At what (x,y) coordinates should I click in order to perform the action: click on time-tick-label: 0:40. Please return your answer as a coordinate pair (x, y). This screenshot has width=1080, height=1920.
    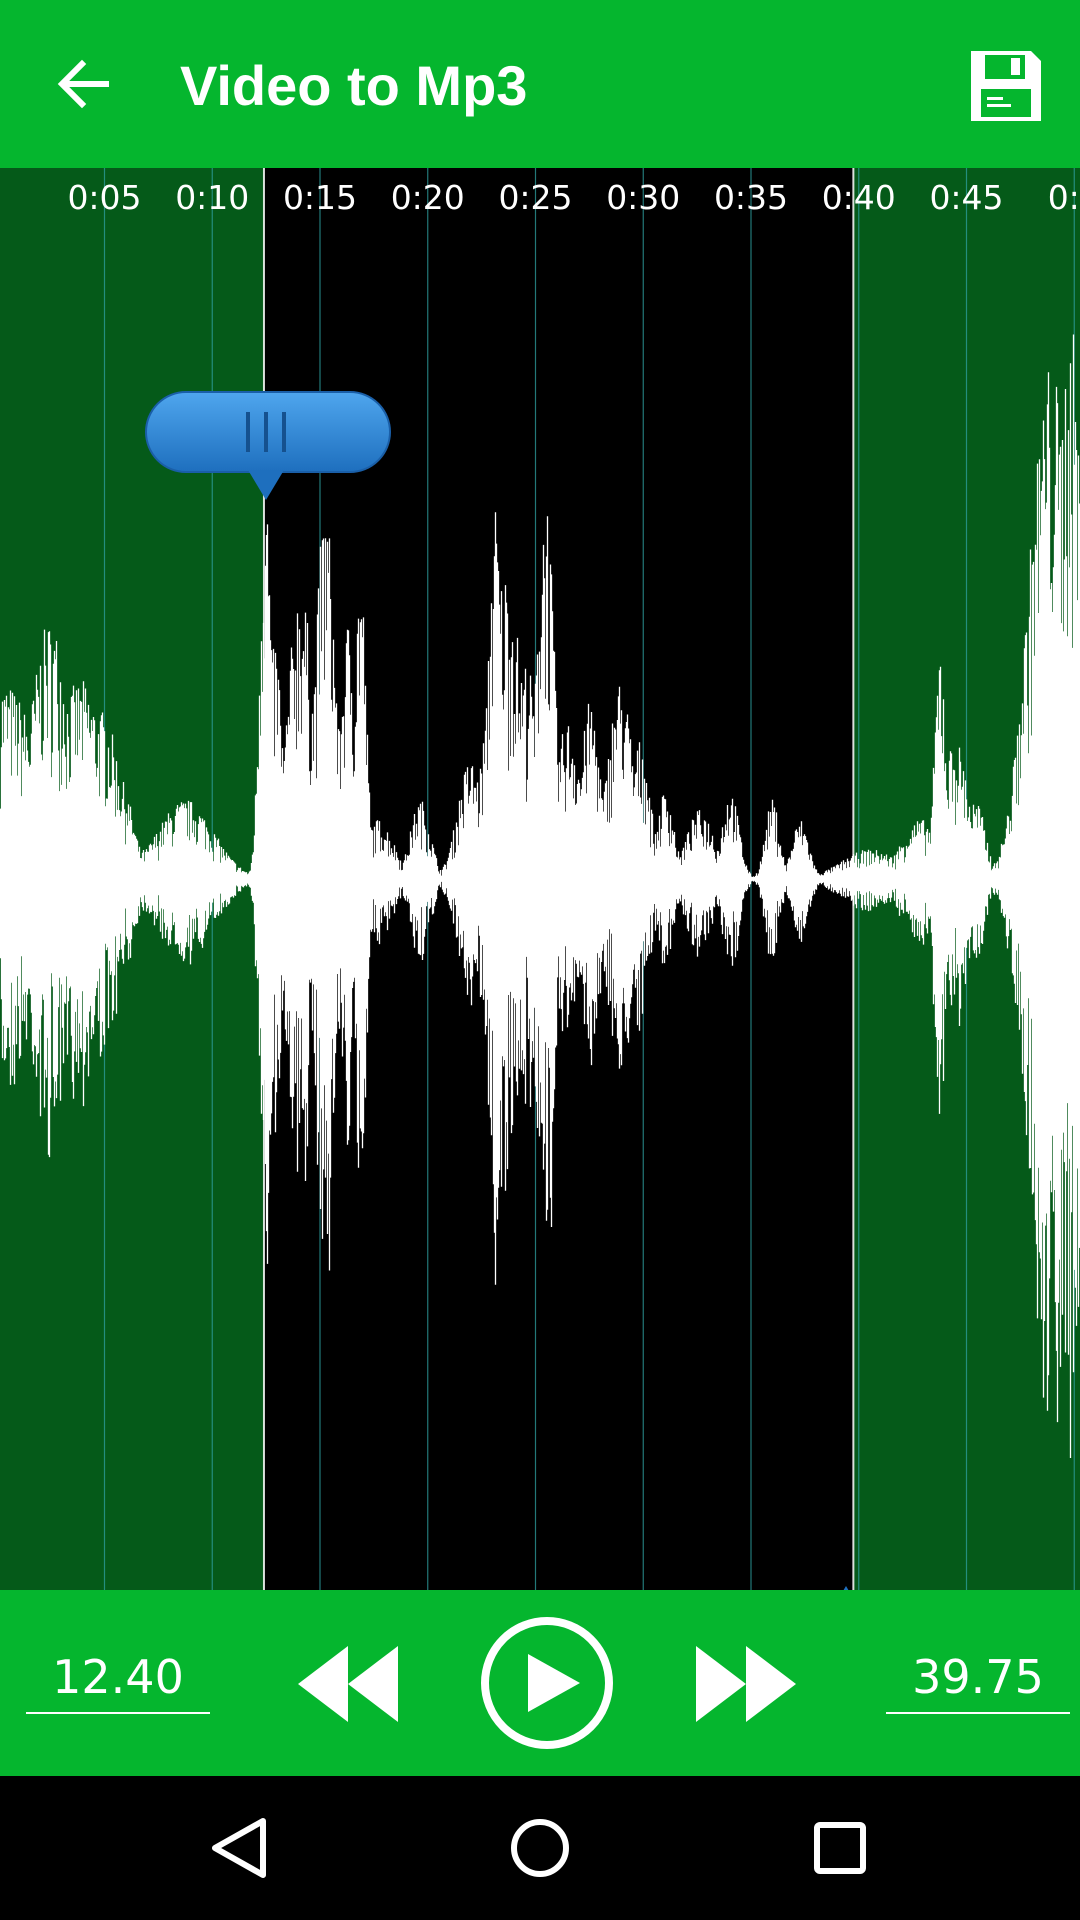
    Looking at the image, I should click on (859, 197).